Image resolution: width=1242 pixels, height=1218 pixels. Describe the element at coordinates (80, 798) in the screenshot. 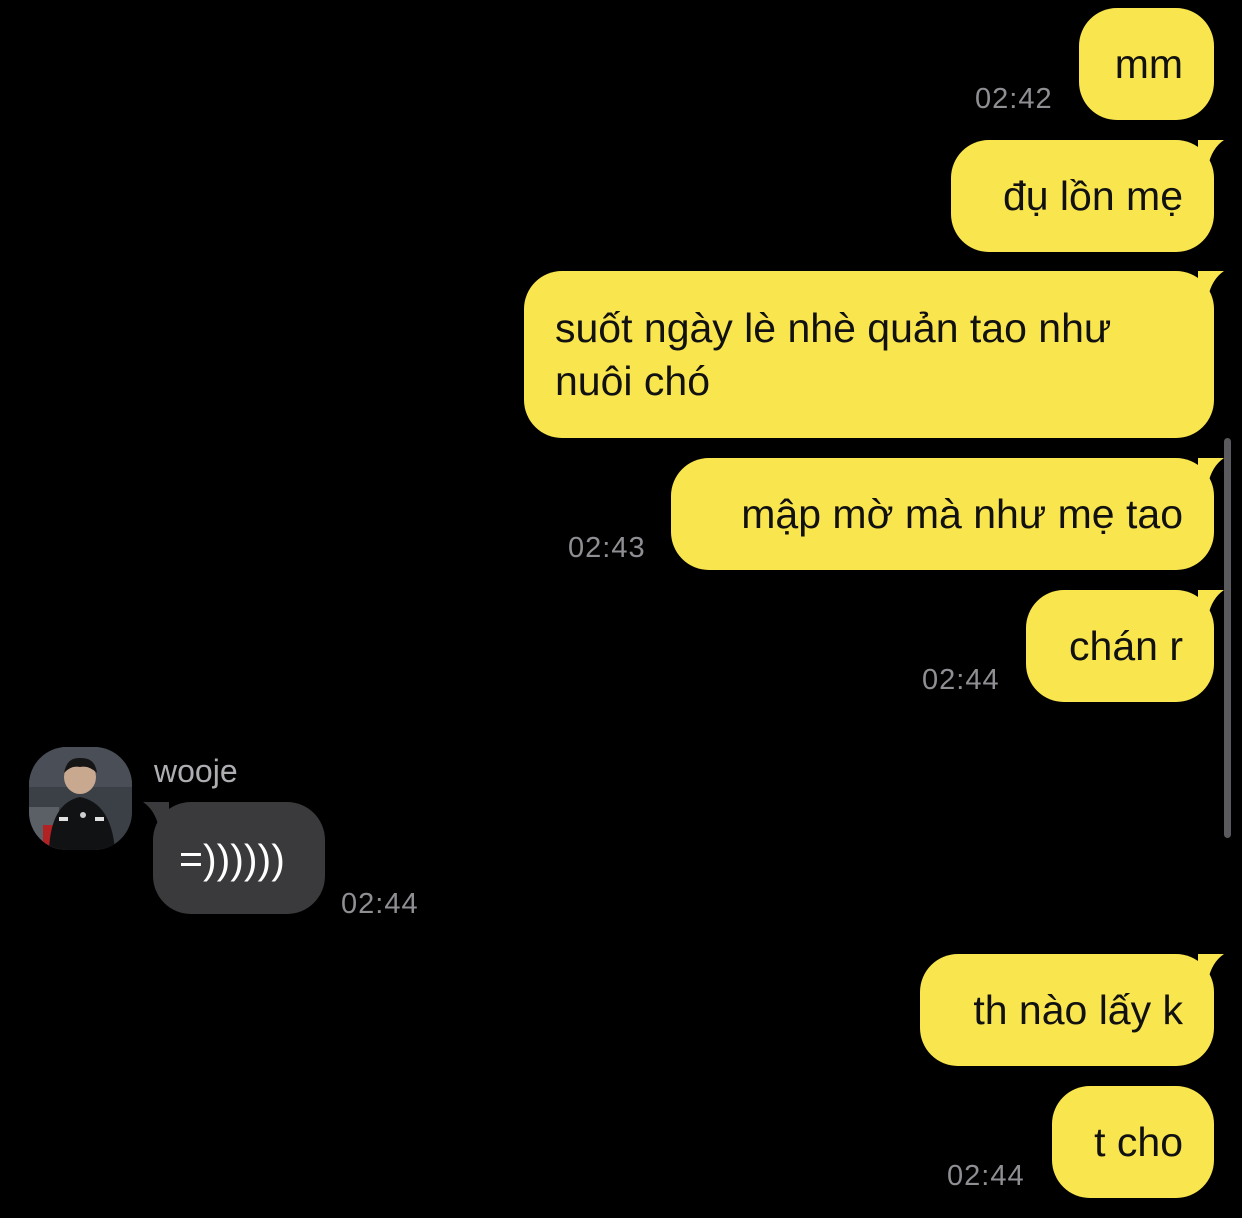

I see `profile-photo-avatar` at that location.